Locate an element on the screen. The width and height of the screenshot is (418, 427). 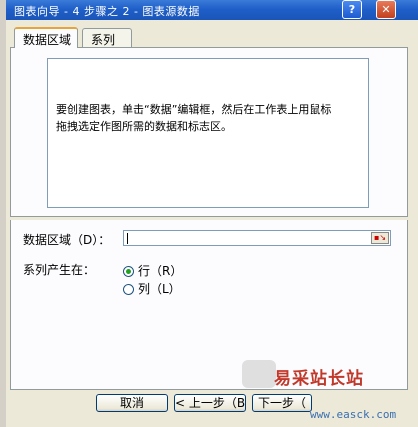
title-bar: 图表向导 - 4 步骤之 2 - 图表源数据 ? ✕ is located at coordinates (212, 10).